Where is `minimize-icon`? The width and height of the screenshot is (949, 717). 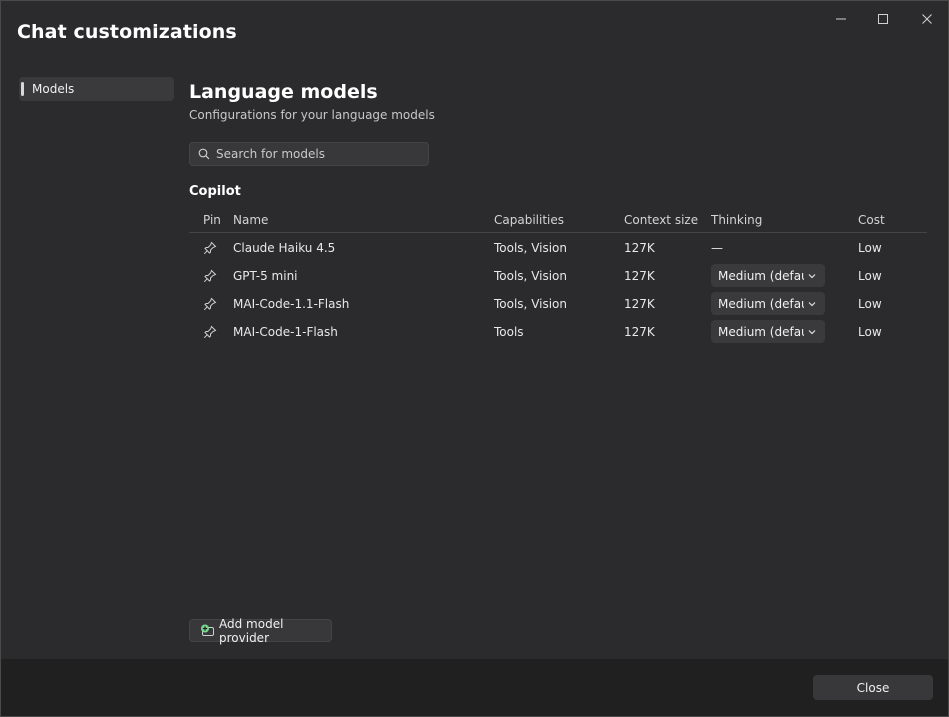
minimize-icon is located at coordinates (841, 19).